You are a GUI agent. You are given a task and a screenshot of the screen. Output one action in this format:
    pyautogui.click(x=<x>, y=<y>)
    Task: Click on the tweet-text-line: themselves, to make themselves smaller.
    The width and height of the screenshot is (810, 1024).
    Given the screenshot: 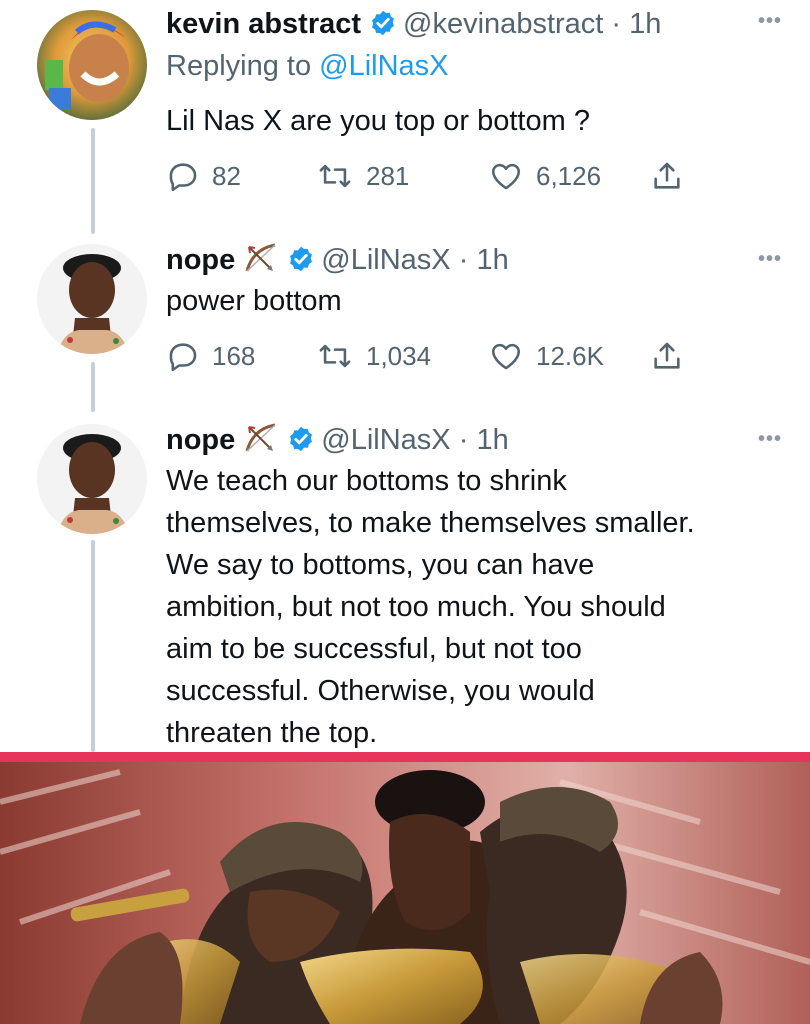 What is the action you would take?
    pyautogui.click(x=430, y=523)
    